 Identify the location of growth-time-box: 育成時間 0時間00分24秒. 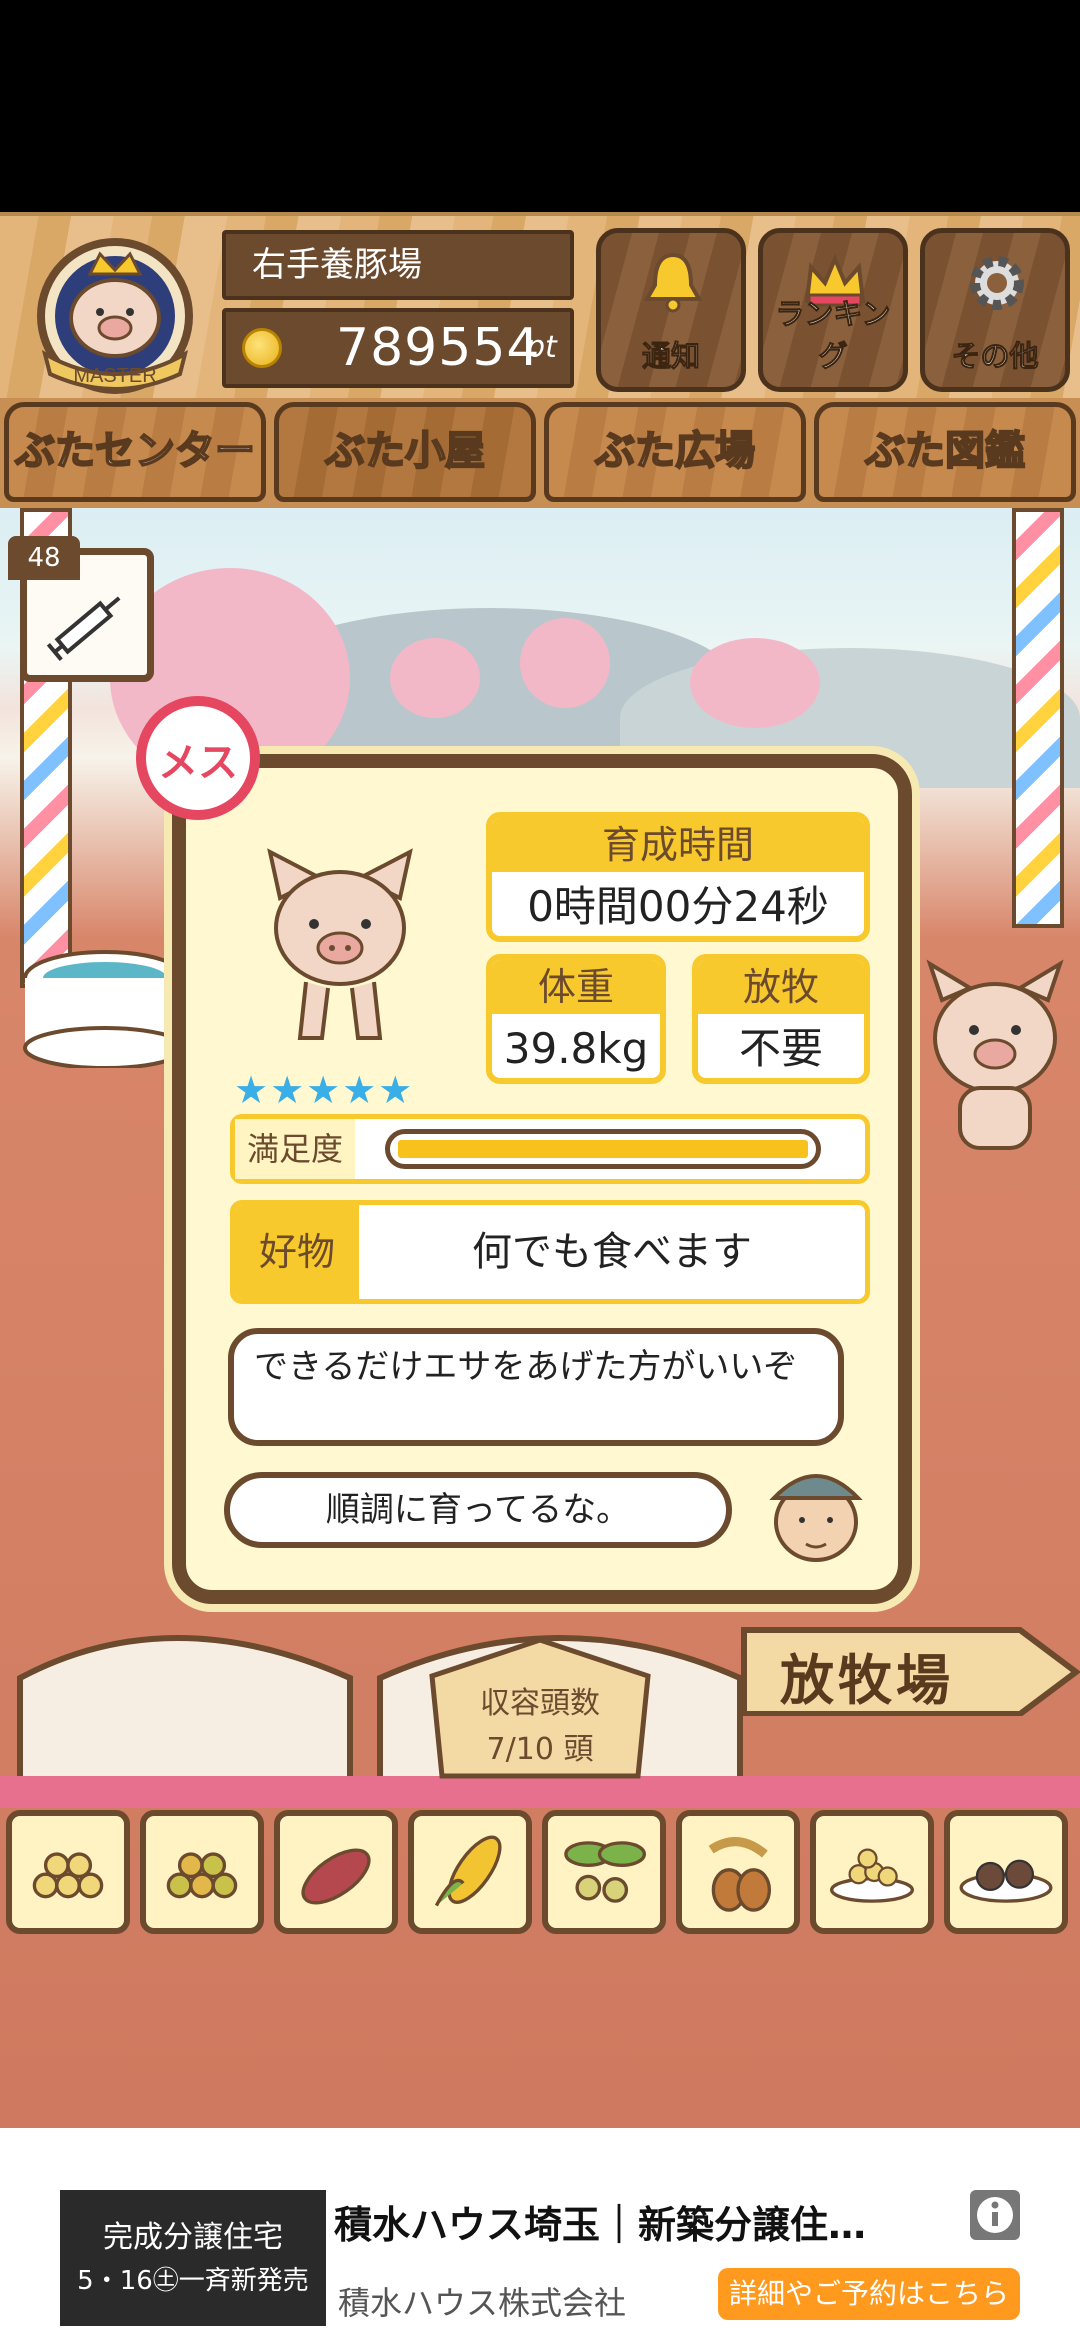
(678, 877).